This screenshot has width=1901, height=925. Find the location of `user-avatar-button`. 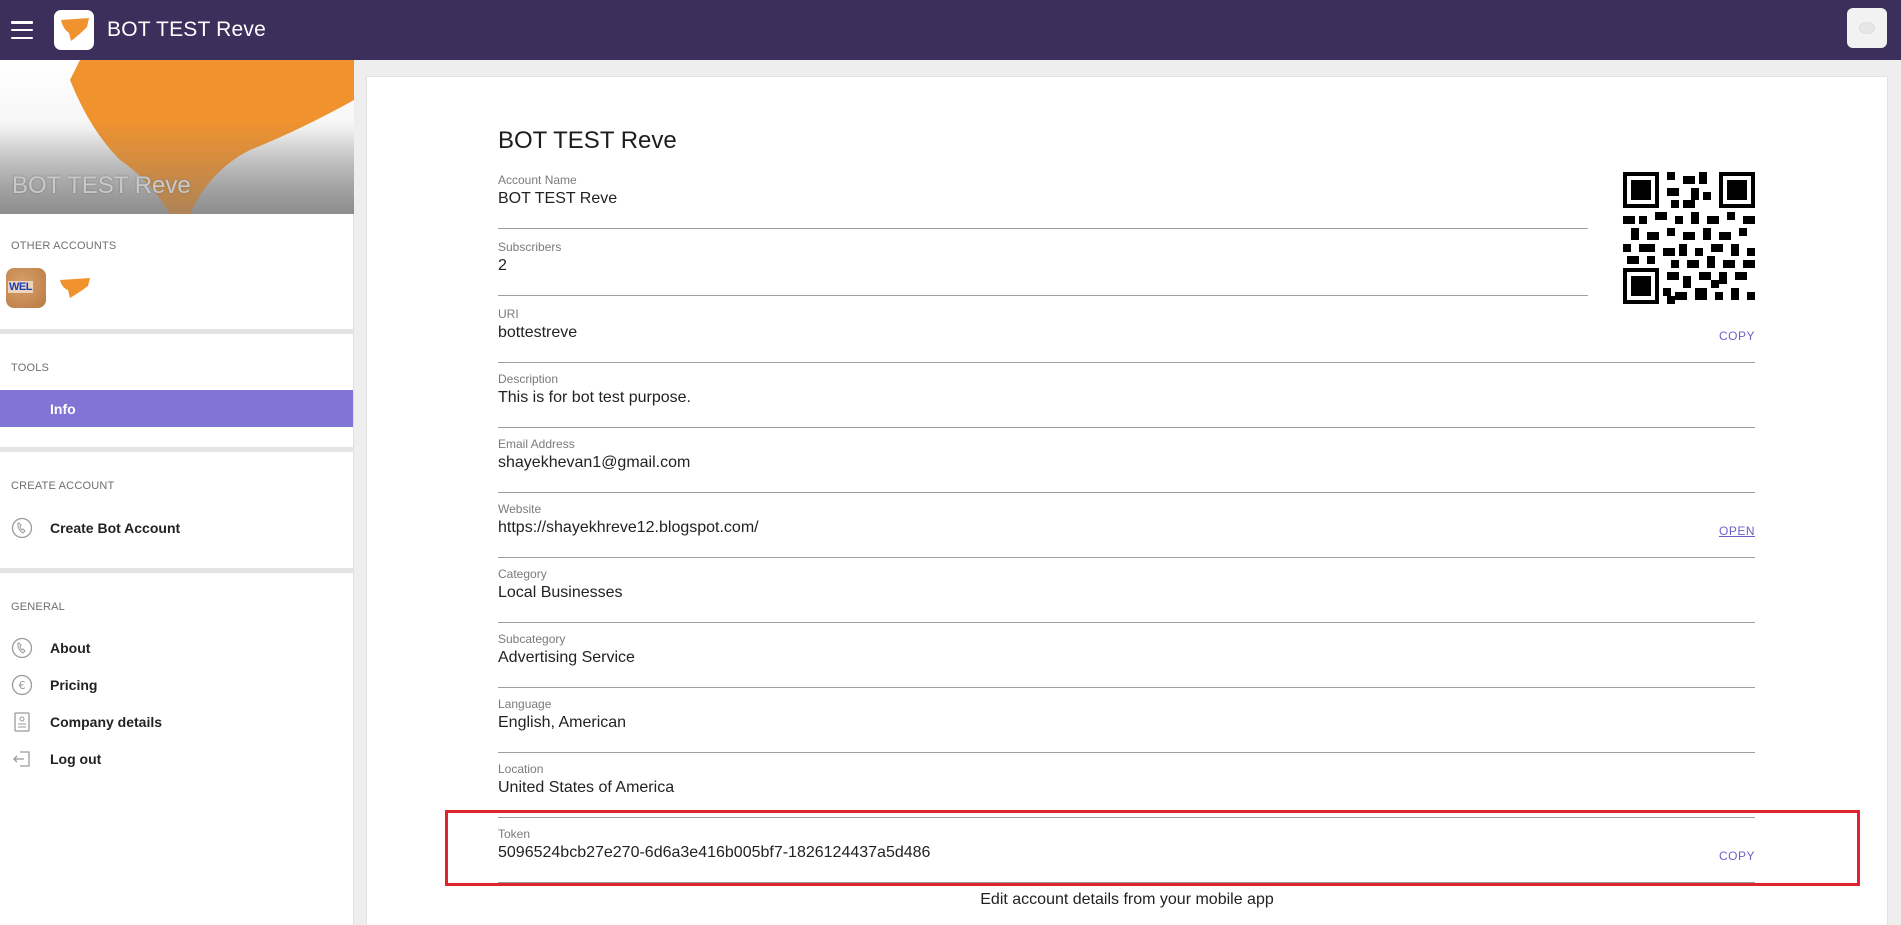

user-avatar-button is located at coordinates (1867, 28).